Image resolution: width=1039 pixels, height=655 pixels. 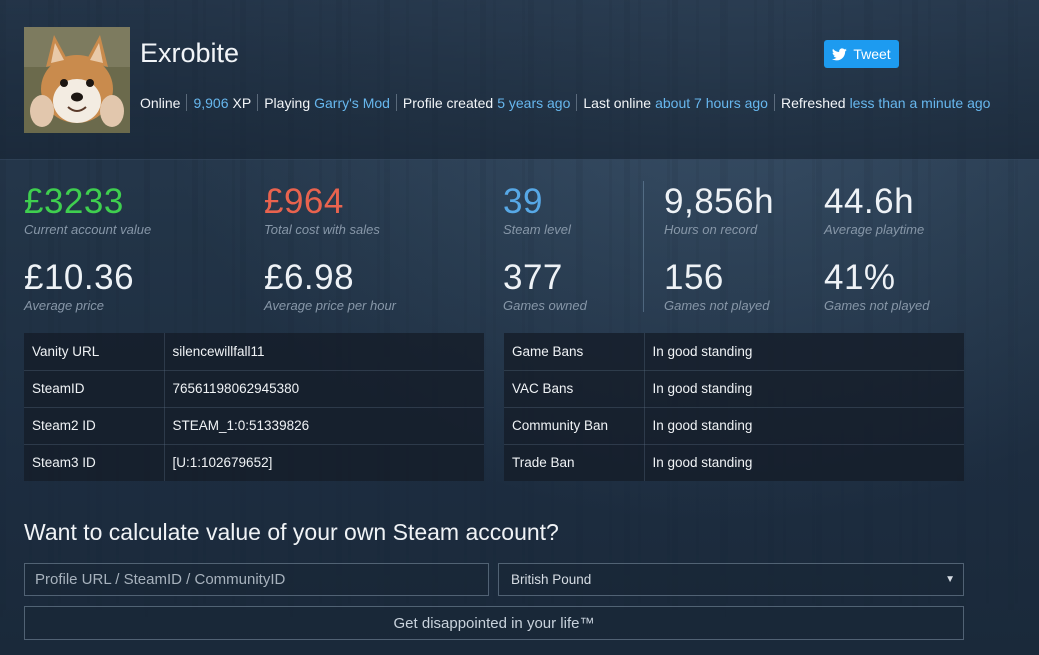 What do you see at coordinates (324, 389) in the screenshot?
I see `steamid-value: 76561198062945380` at bounding box center [324, 389].